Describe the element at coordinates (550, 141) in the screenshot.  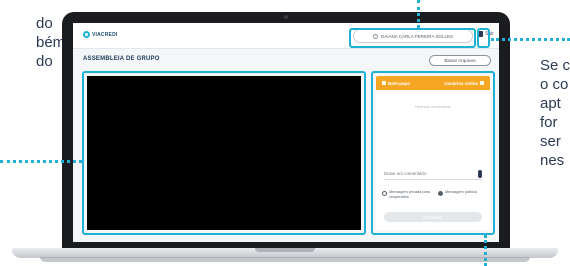
I see `right-caption-line: ser` at that location.